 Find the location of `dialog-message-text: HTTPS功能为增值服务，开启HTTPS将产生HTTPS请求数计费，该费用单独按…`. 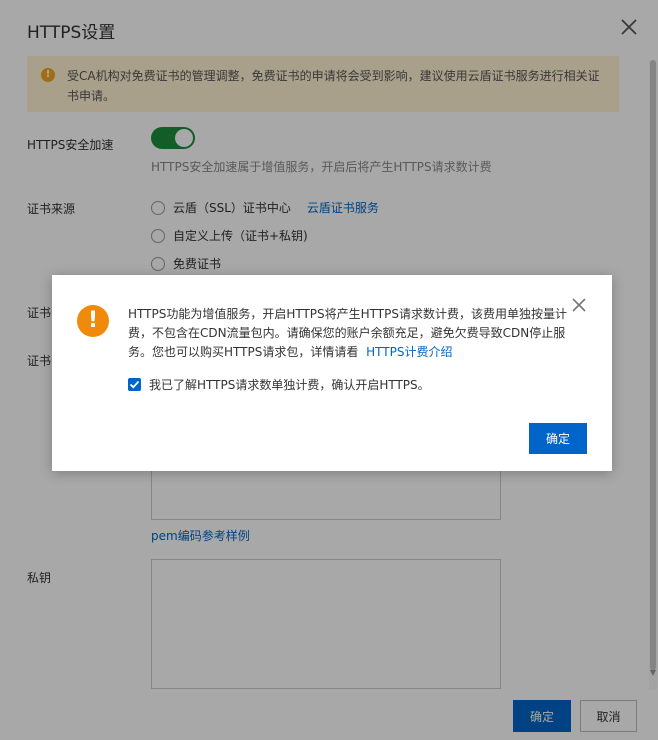

dialog-message-text: HTTPS功能为增值服务，开启HTTPS将产生HTTPS请求数计费，该费用单独按… is located at coordinates (347, 333).